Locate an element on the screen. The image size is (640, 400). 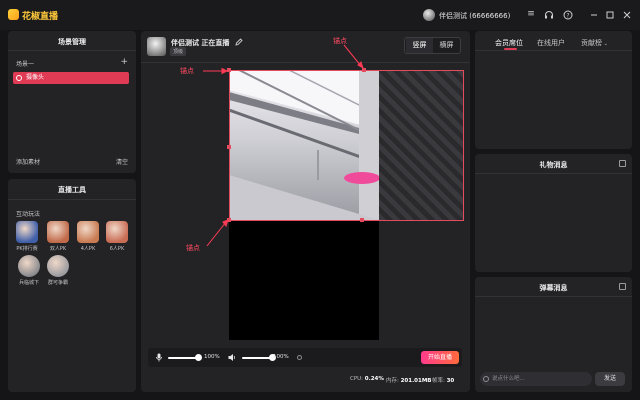
layout-toggle: 竖屏 横屏 is located at coordinates (432, 45).